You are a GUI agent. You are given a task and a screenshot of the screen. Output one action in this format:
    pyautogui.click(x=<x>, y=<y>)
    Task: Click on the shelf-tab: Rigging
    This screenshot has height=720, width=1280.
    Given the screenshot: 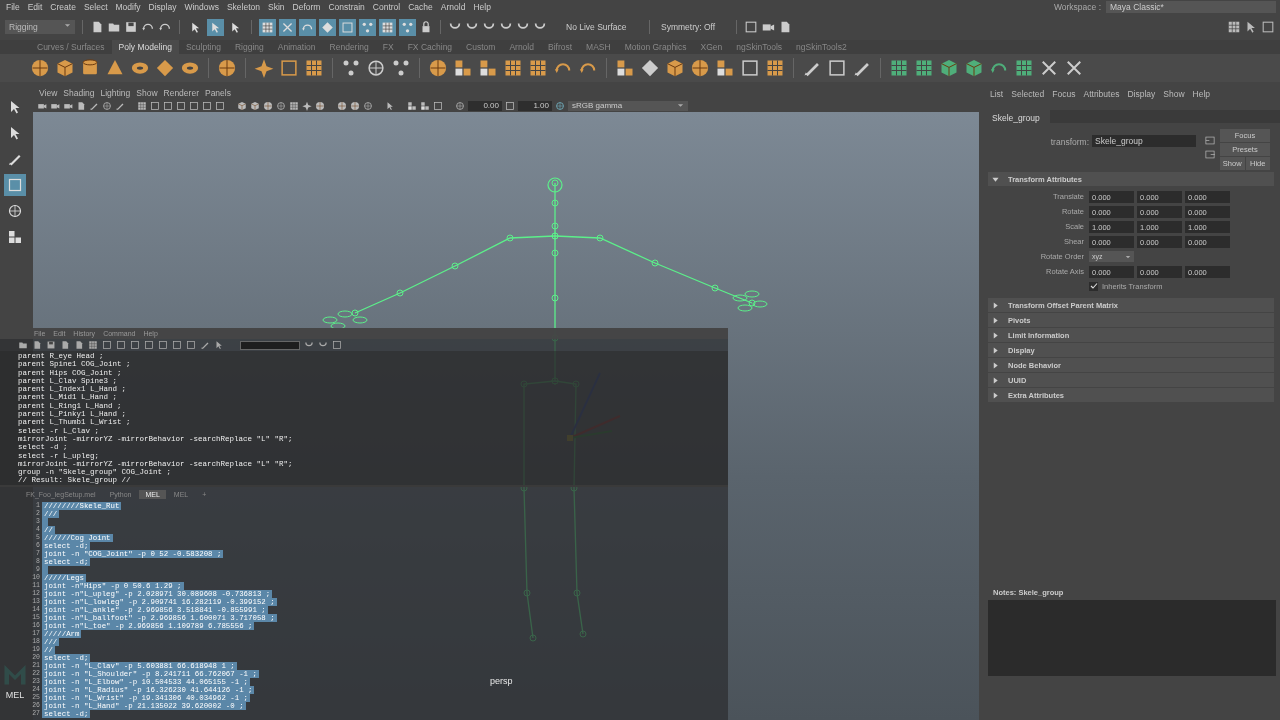 What is the action you would take?
    pyautogui.click(x=249, y=47)
    